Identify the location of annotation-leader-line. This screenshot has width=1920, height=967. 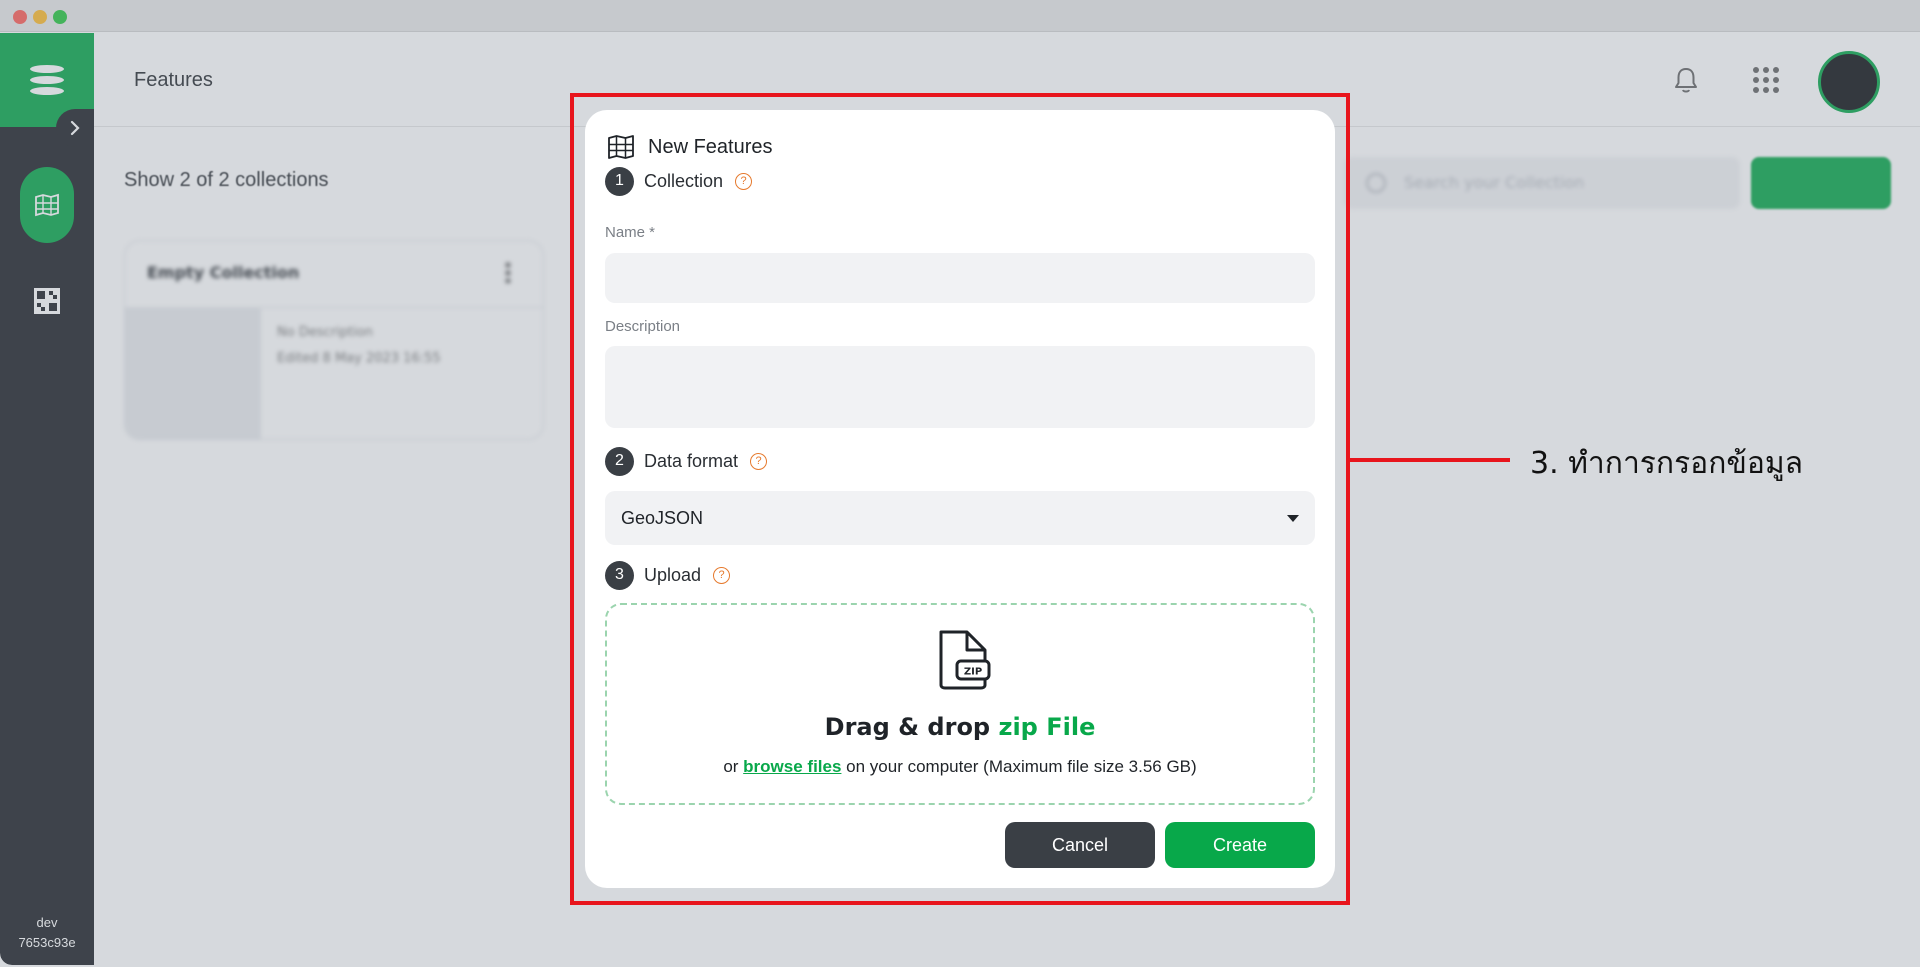
(1430, 460).